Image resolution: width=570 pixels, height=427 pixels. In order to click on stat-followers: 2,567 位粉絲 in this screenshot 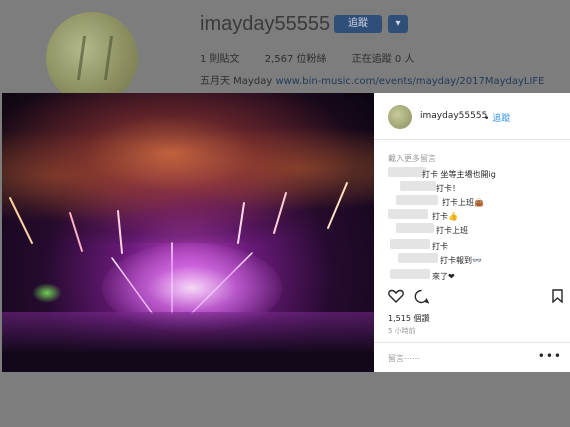, I will do `click(296, 59)`.